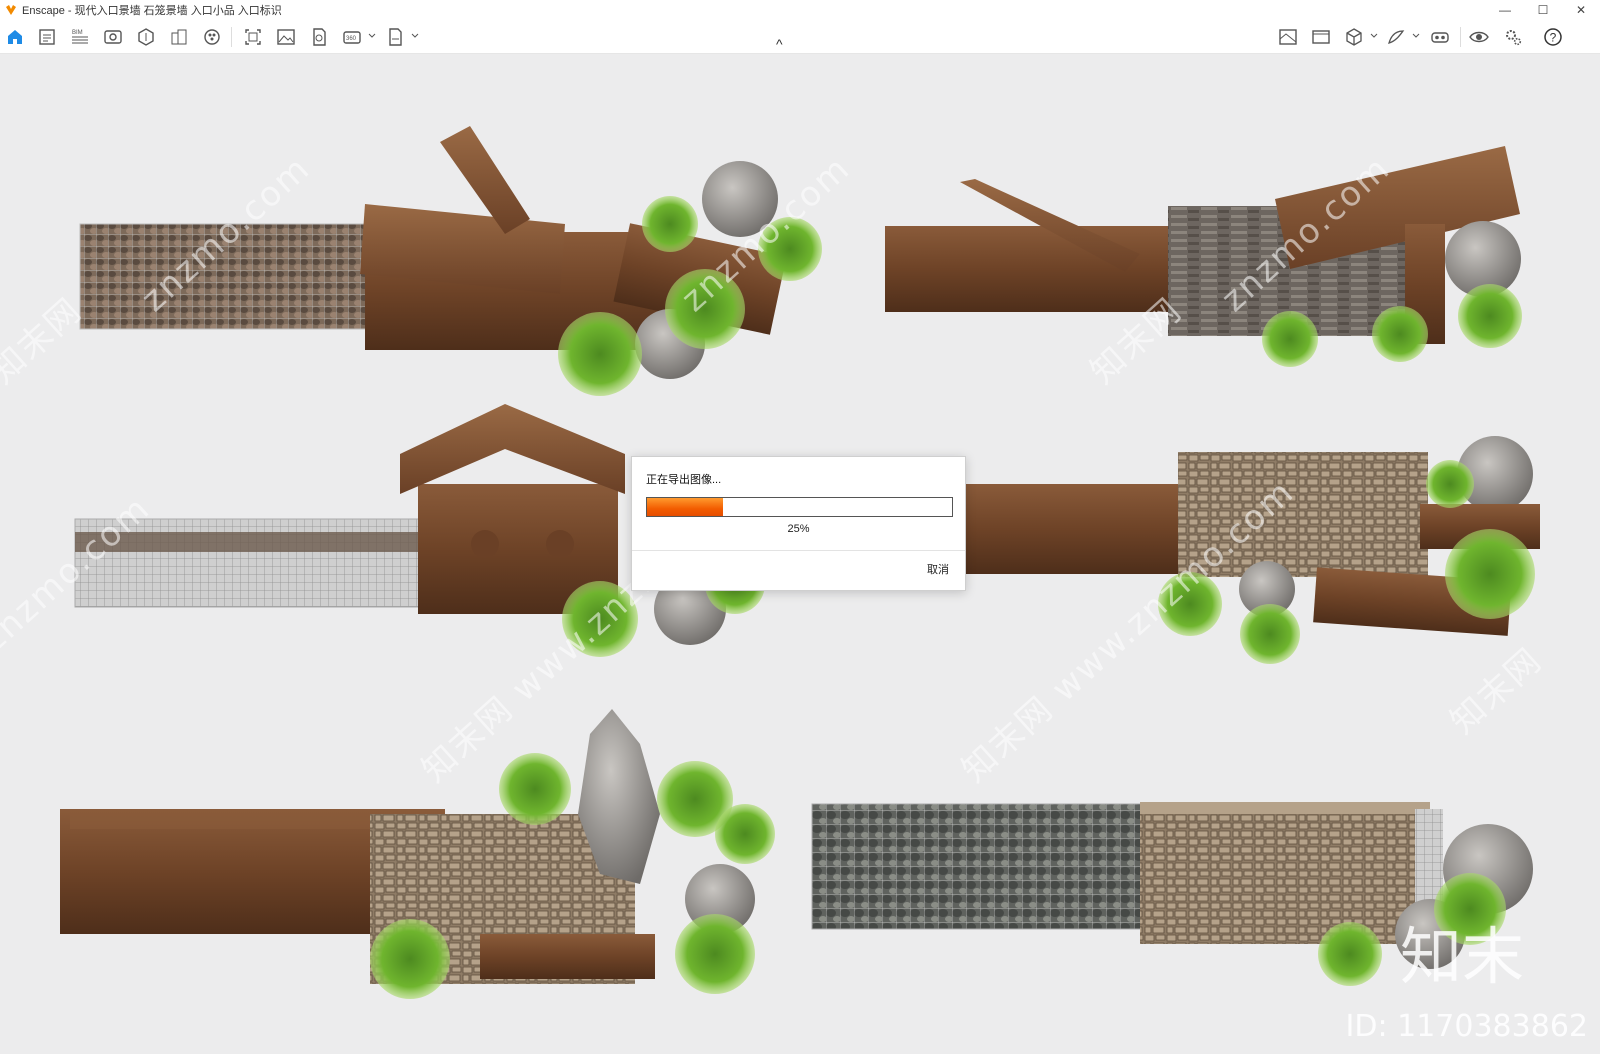 The width and height of the screenshot is (1600, 1054). Describe the element at coordinates (77, 33) in the screenshot. I see `bim-label: BIM` at that location.